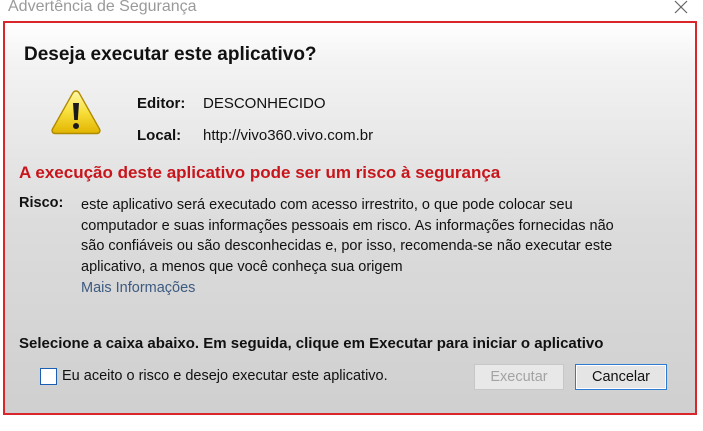  I want to click on run-button: Executar, so click(519, 377).